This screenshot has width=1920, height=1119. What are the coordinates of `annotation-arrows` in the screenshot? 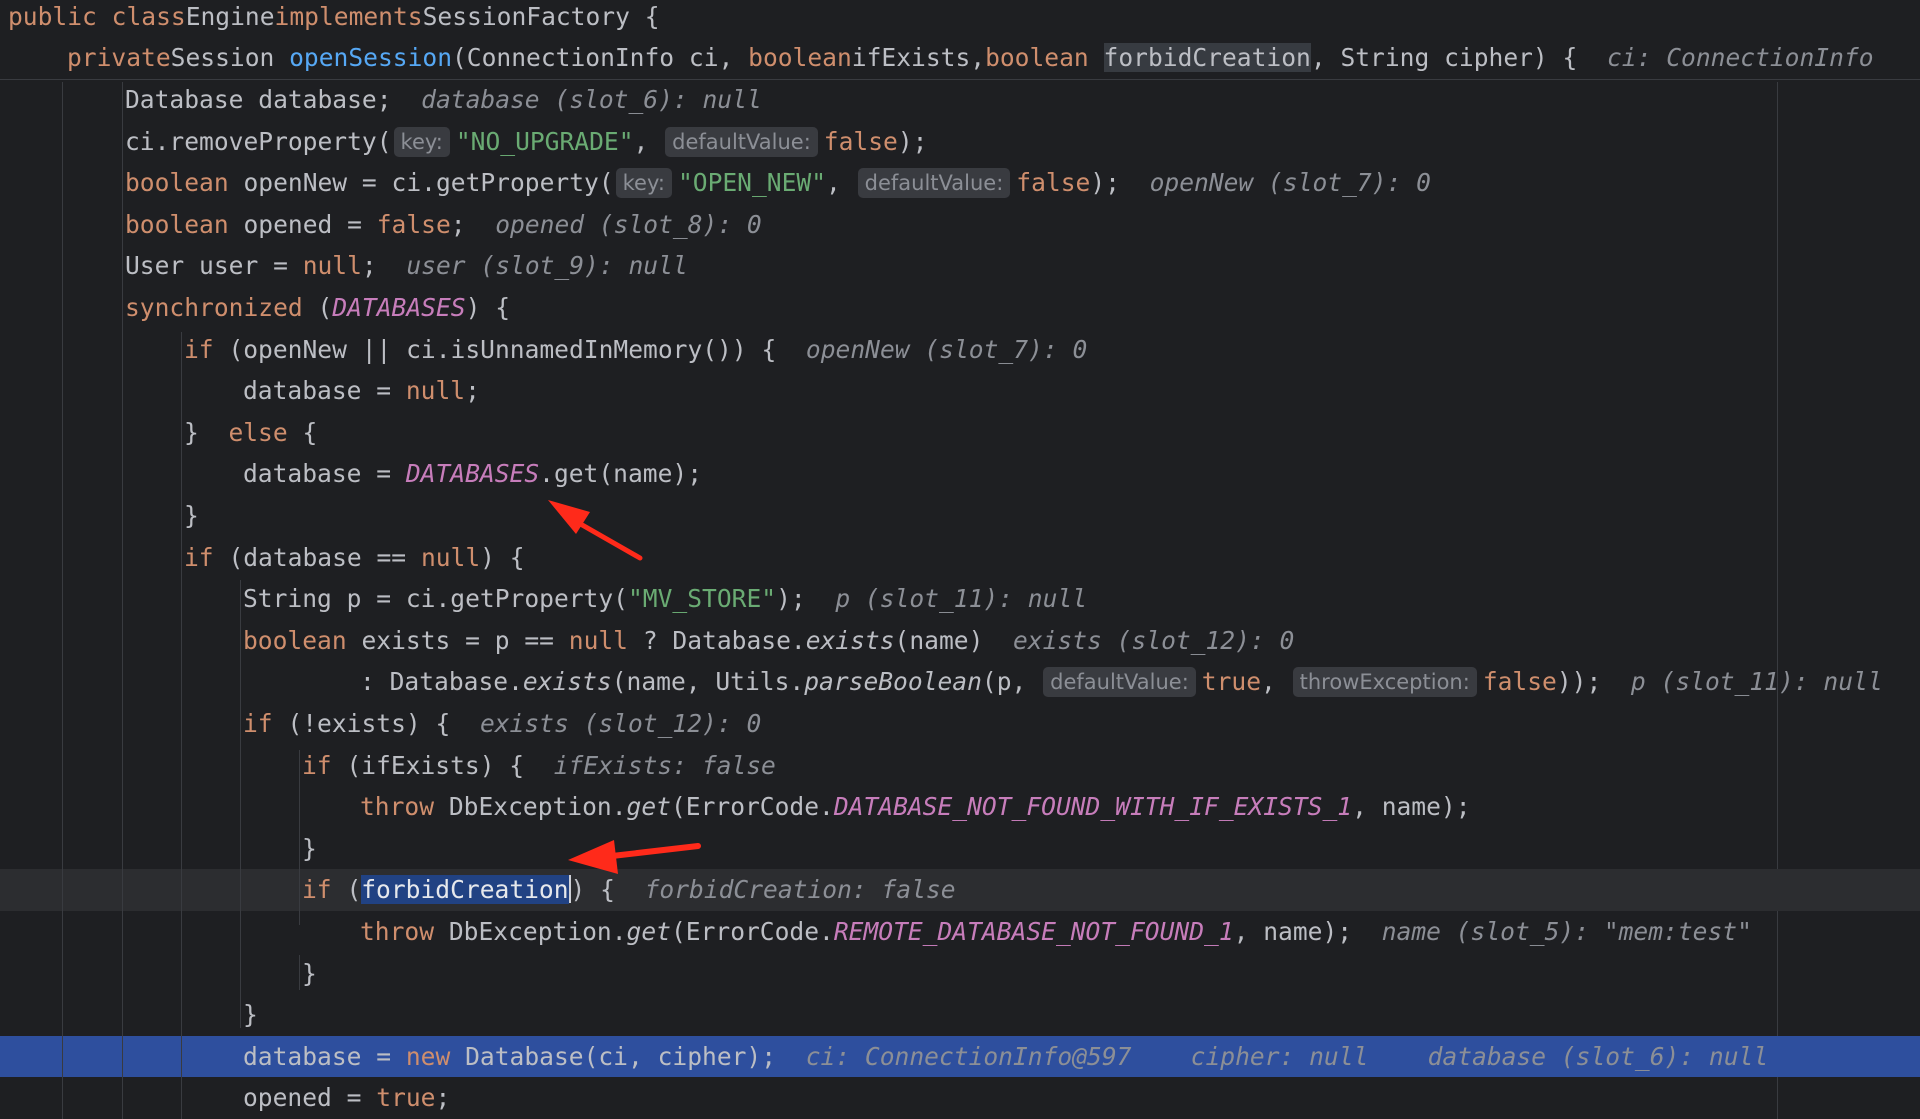 It's located at (624, 687).